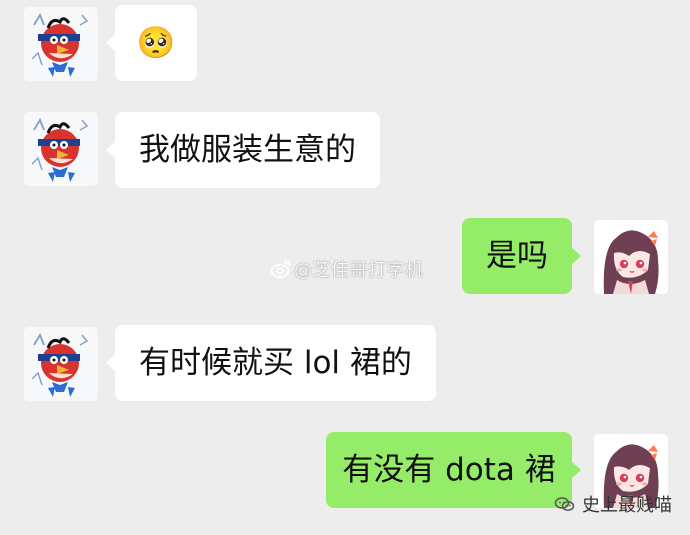  Describe the element at coordinates (281, 268) in the screenshot. I see `weibo-icon` at that location.